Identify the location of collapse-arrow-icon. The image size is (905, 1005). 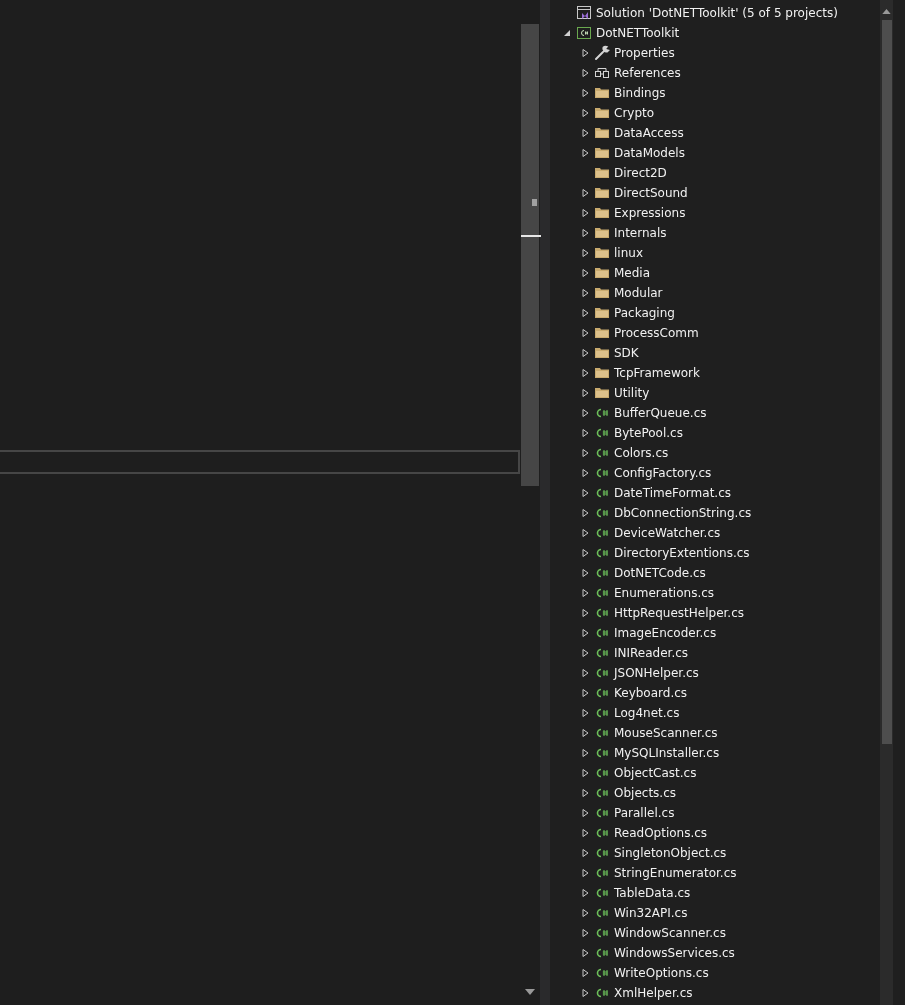
(567, 33).